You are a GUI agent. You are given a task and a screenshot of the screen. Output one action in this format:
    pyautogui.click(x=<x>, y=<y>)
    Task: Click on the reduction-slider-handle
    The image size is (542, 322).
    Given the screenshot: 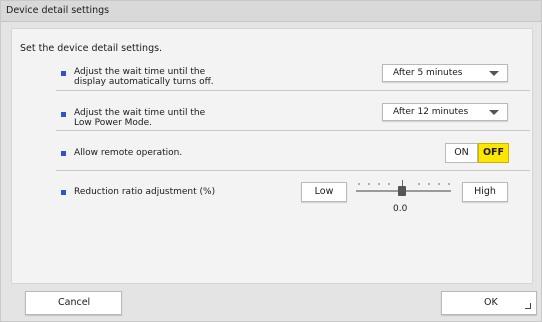 What is the action you would take?
    pyautogui.click(x=402, y=191)
    